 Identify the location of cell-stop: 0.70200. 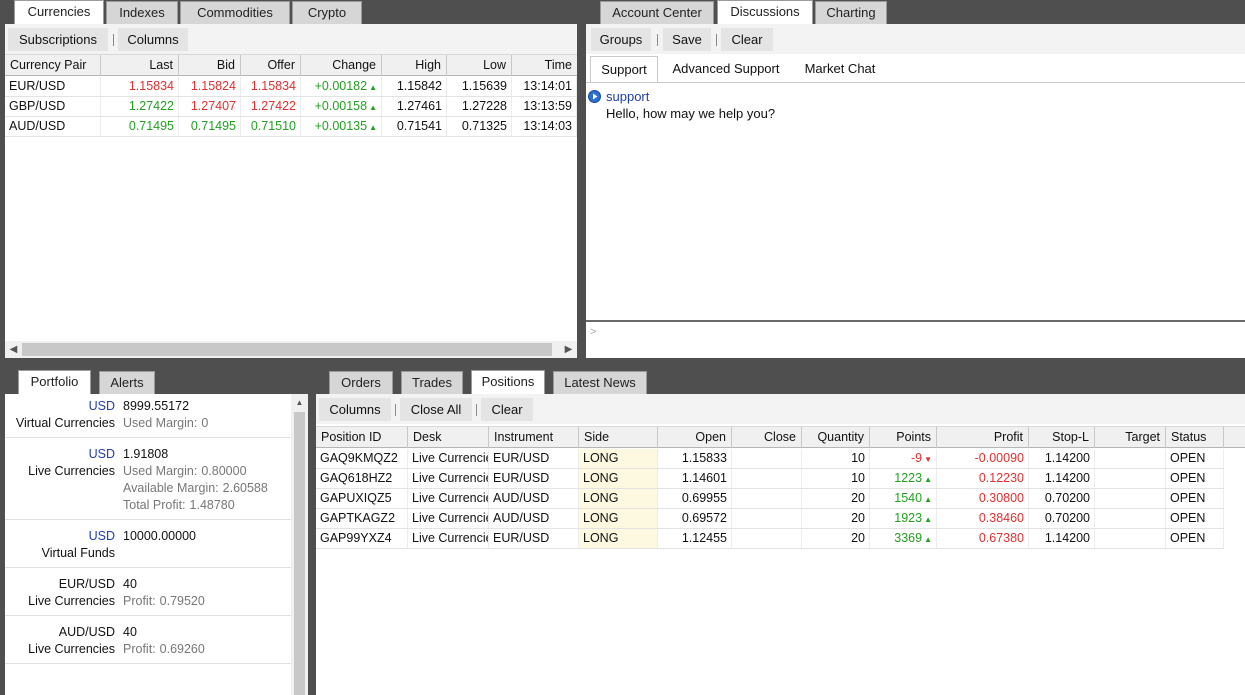
(1062, 518).